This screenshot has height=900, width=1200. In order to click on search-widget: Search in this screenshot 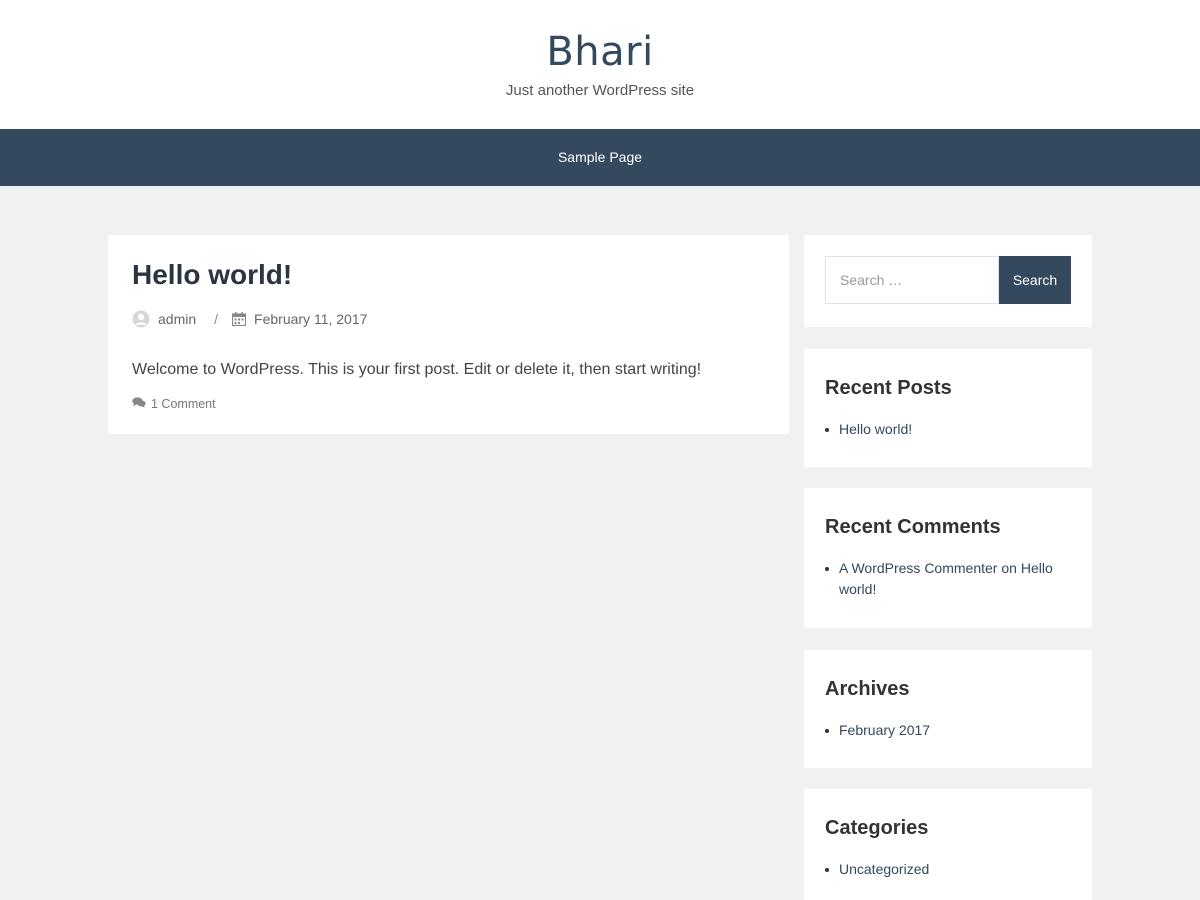, I will do `click(948, 281)`.